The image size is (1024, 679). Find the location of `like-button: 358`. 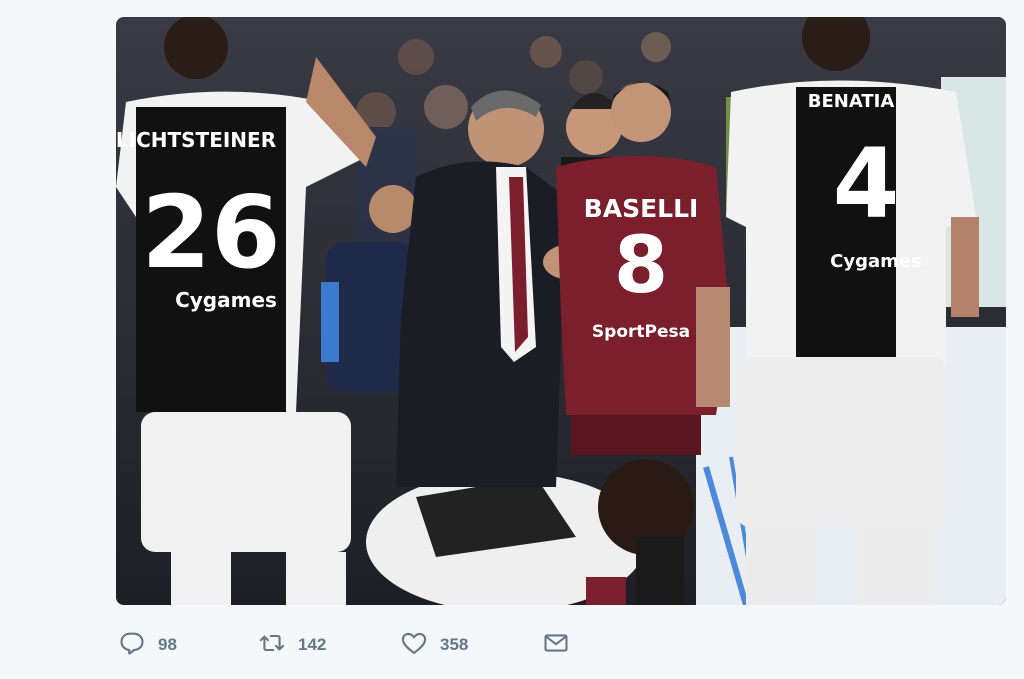

like-button: 358 is located at coordinates (471, 645).